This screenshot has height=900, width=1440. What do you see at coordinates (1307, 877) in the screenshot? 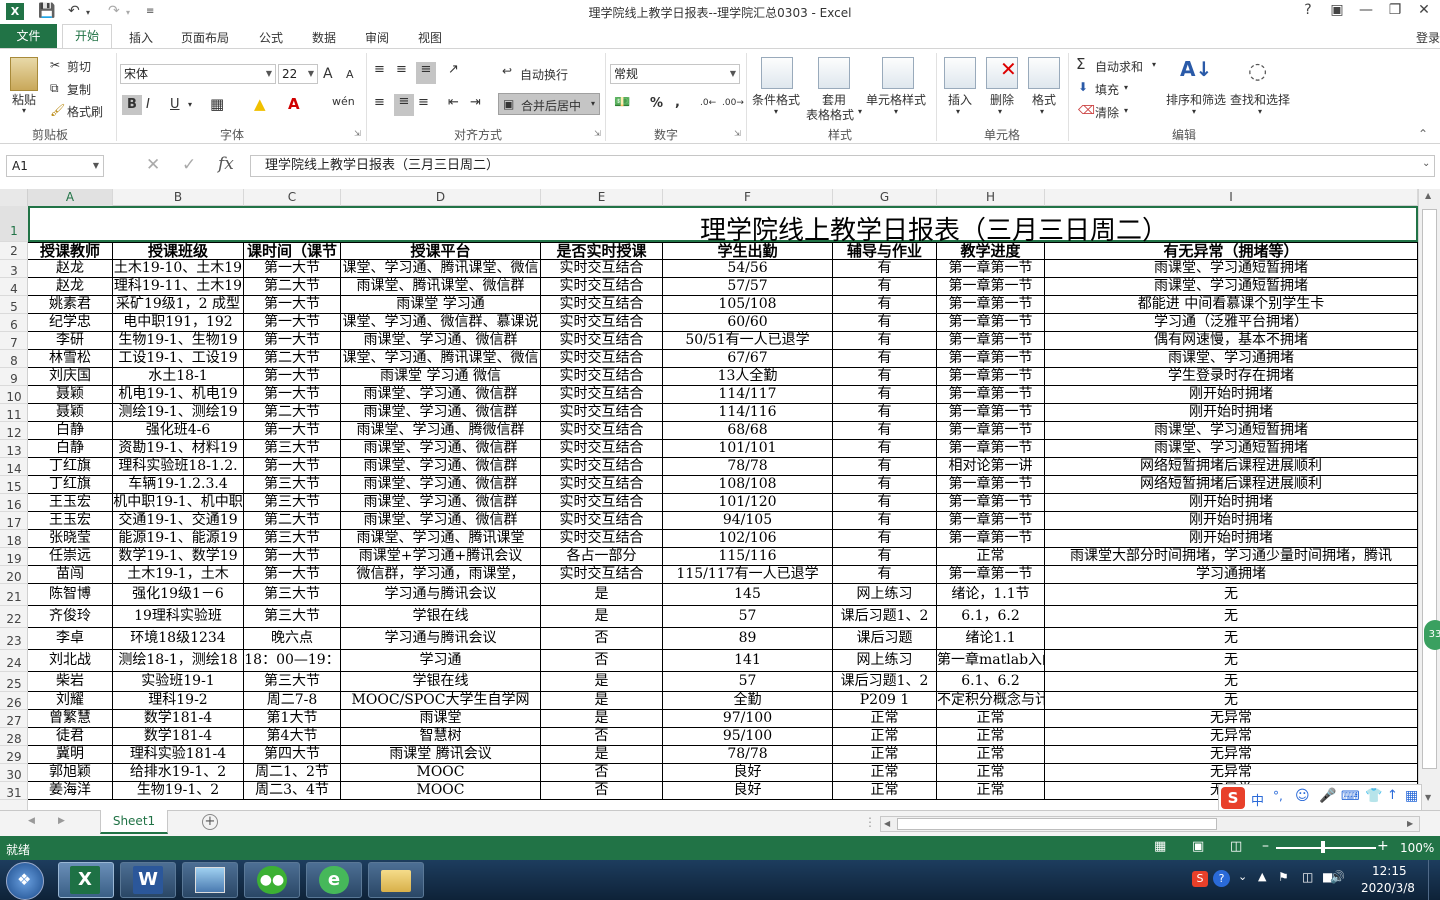
I see `tray-device-icon: ◫` at bounding box center [1307, 877].